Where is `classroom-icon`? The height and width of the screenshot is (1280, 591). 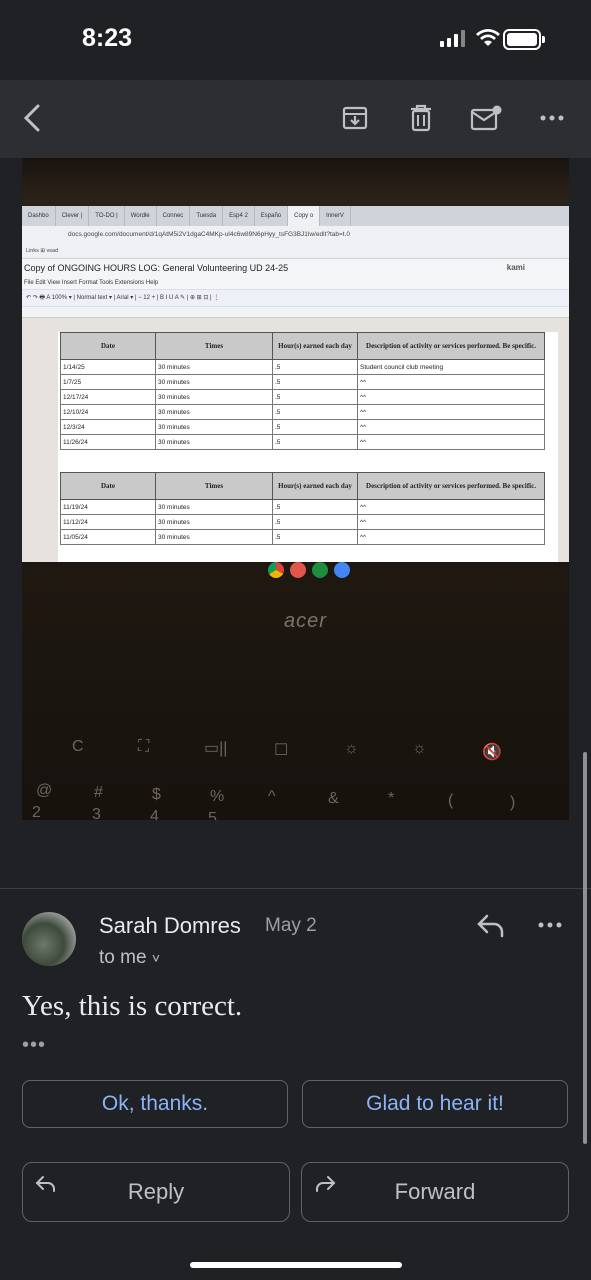 classroom-icon is located at coordinates (320, 570).